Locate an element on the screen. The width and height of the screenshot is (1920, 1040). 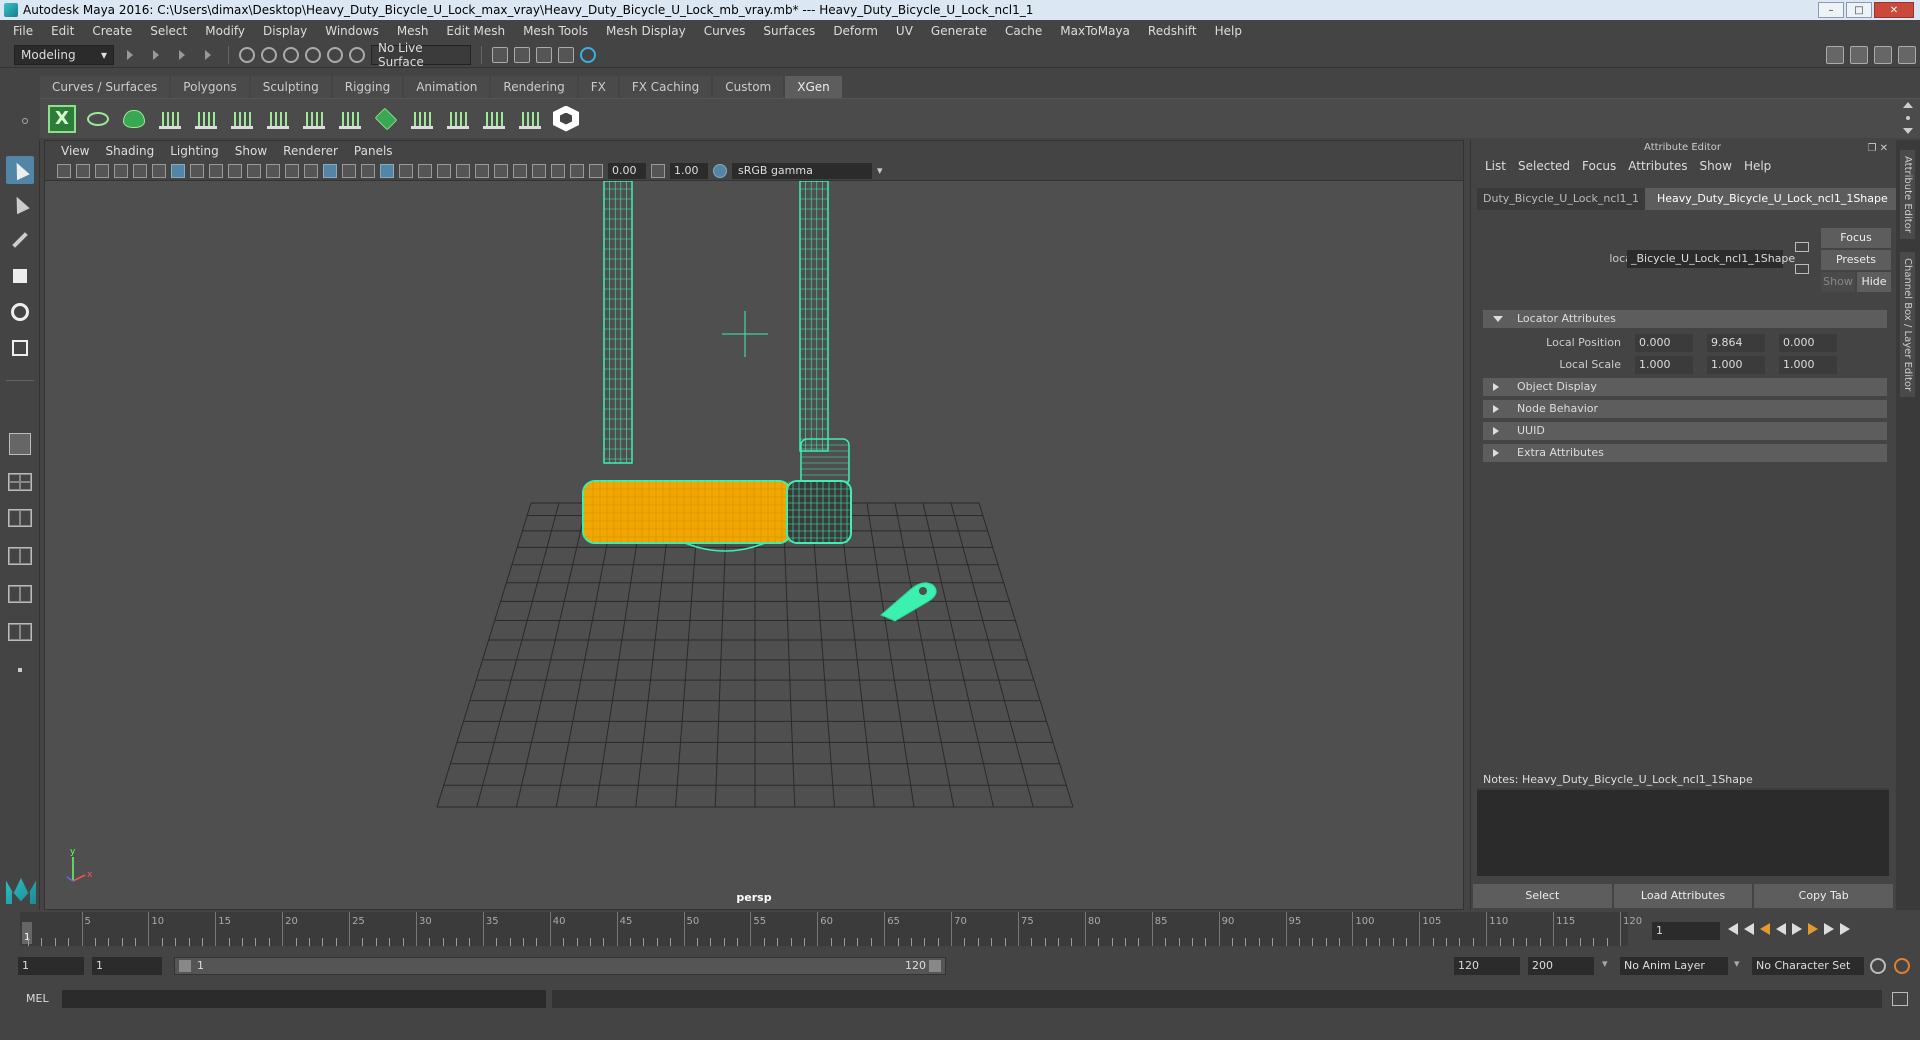
focus-button: Focus is located at coordinates (1856, 238).